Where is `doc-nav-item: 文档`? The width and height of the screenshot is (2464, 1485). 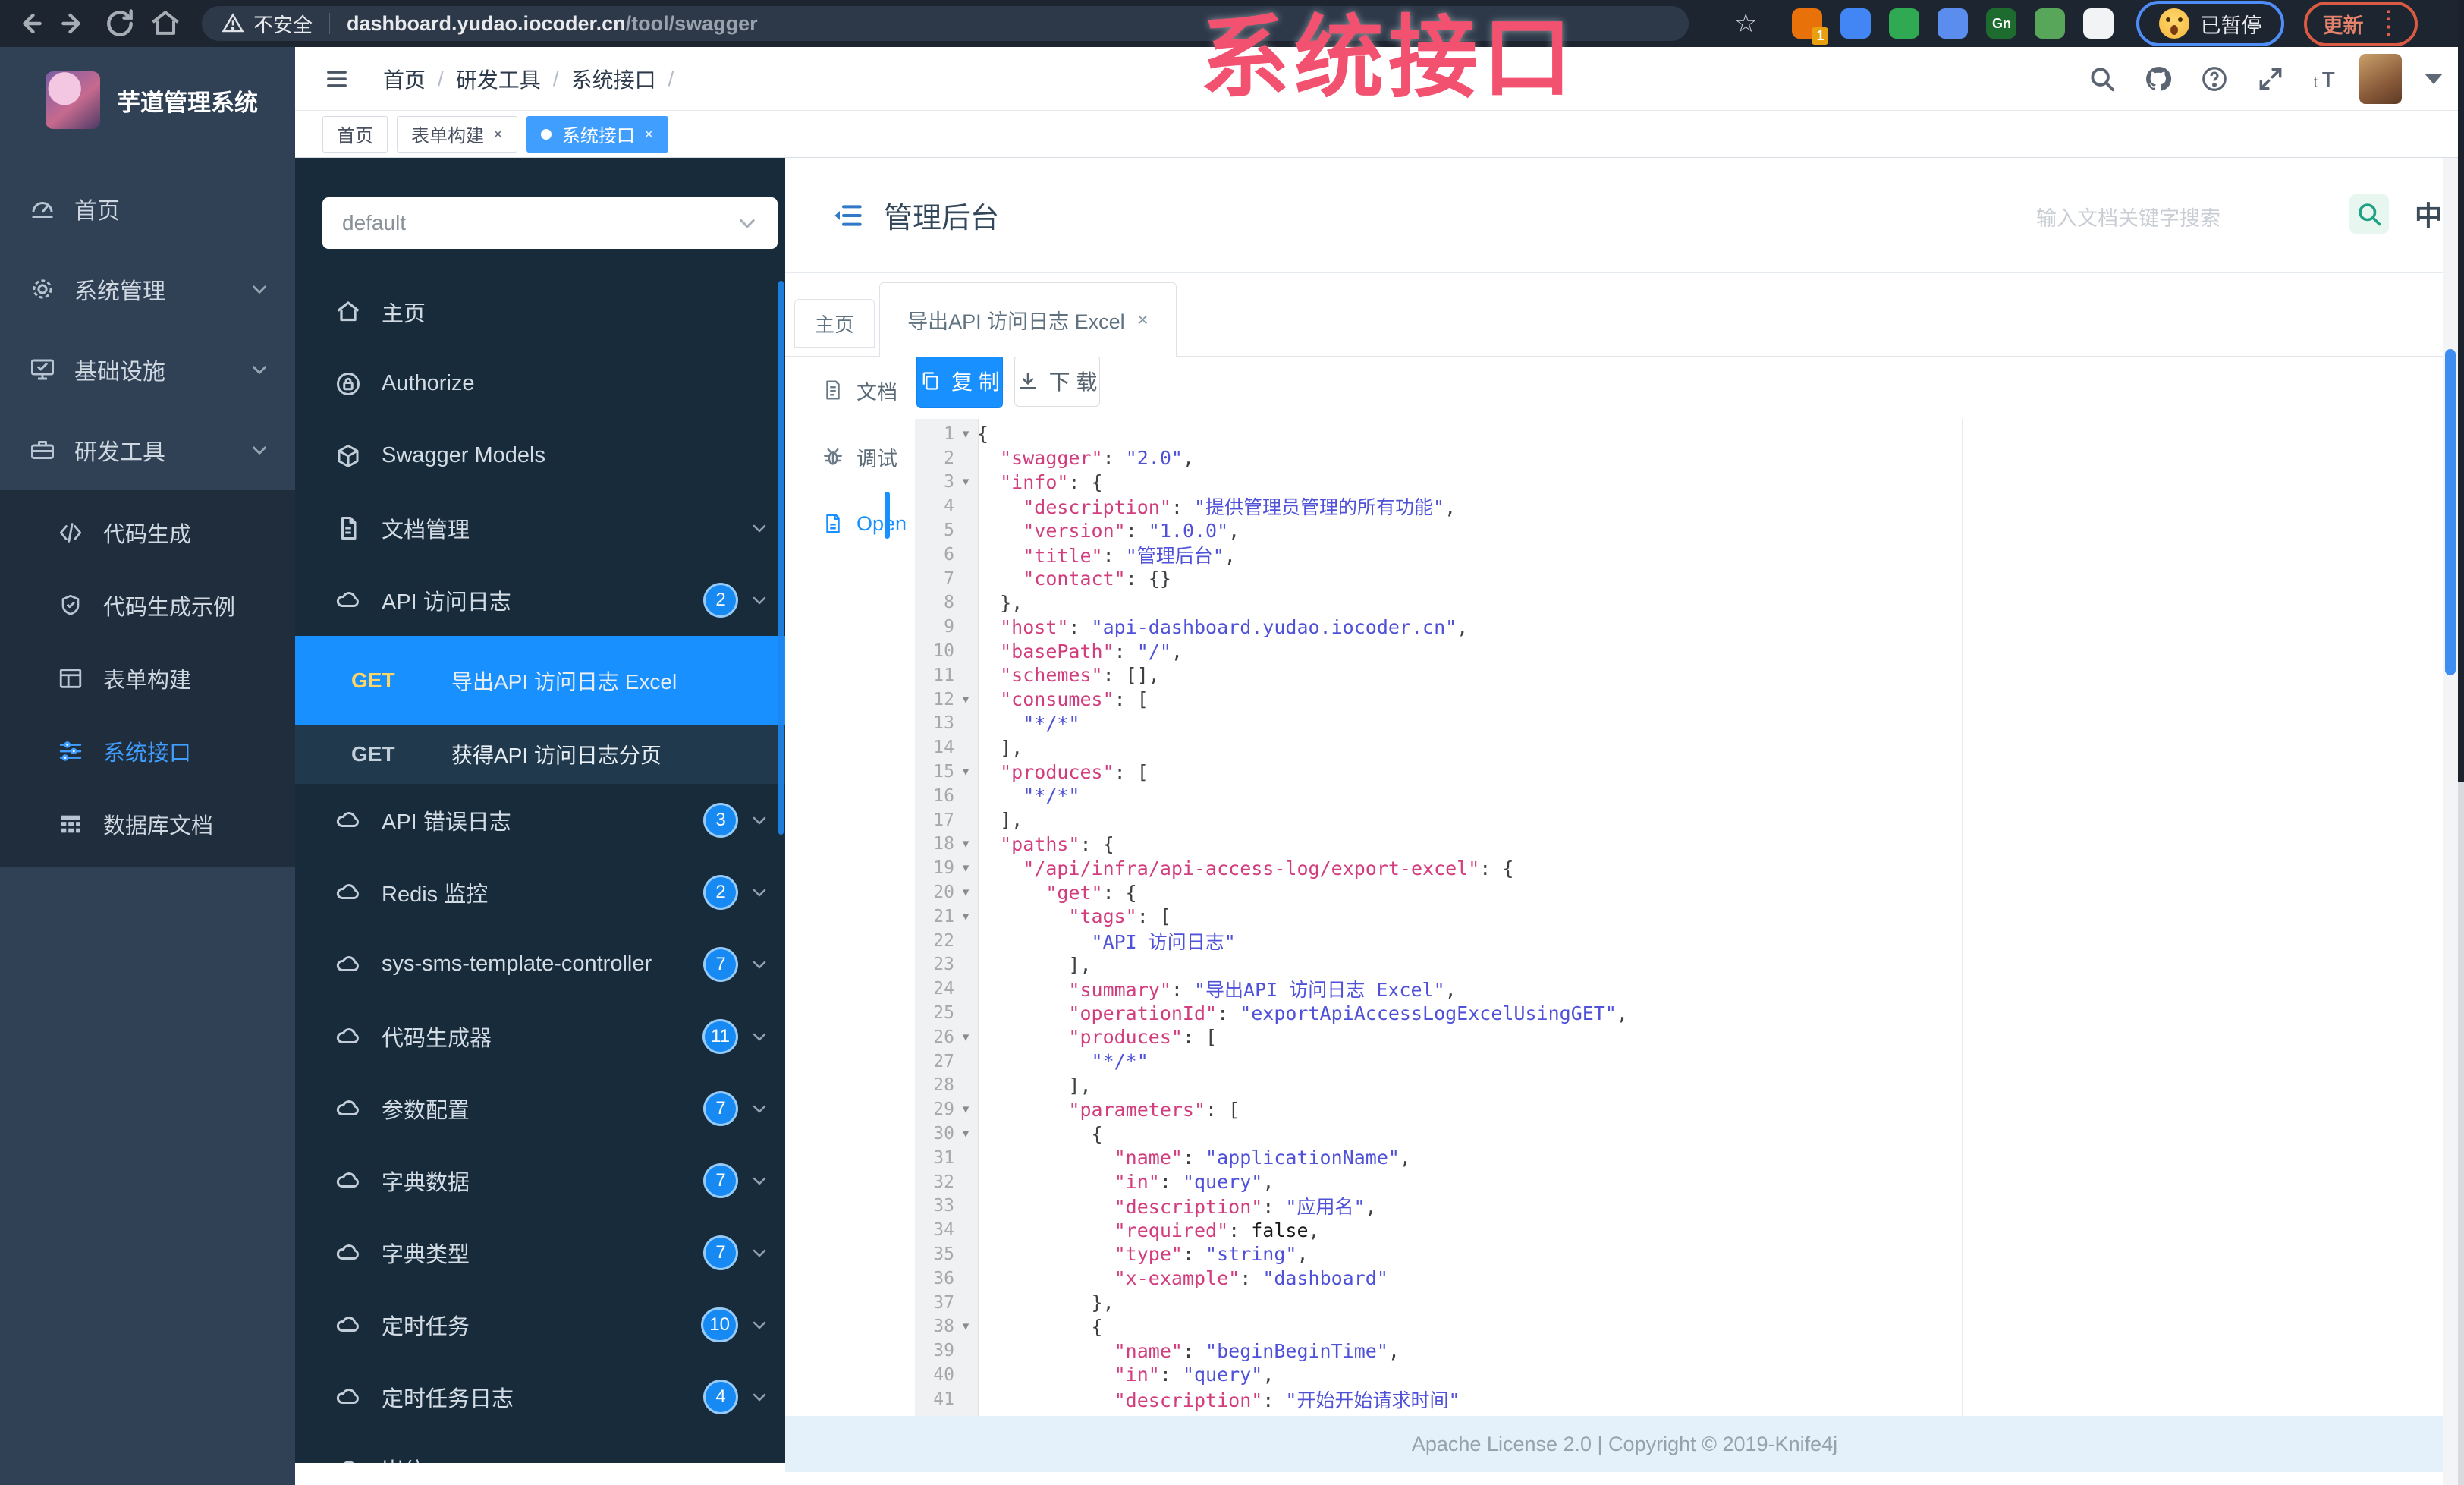 doc-nav-item: 文档 is located at coordinates (850, 390).